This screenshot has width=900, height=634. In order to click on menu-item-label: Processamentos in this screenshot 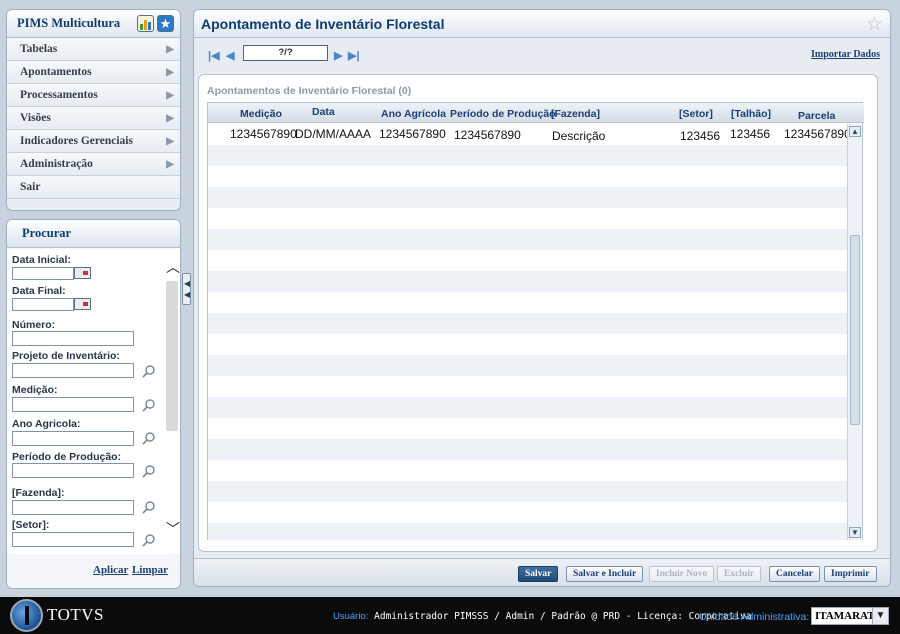, I will do `click(59, 95)`.